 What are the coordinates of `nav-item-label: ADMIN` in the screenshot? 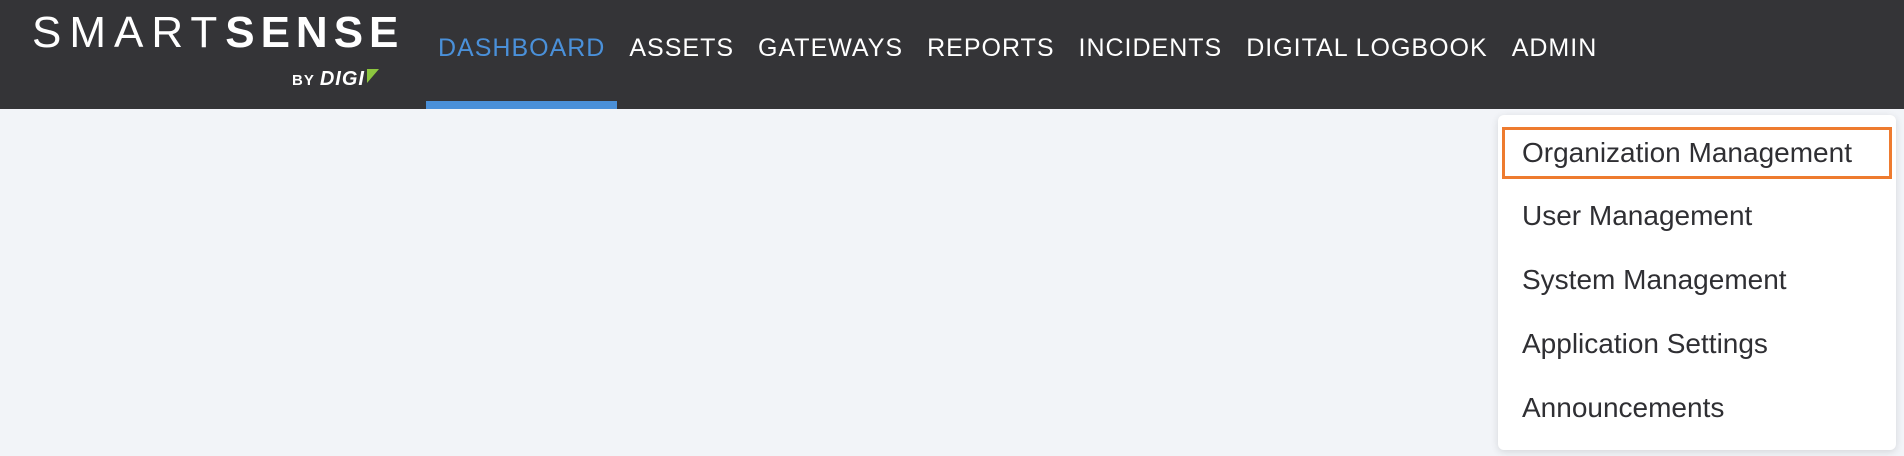 It's located at (1554, 48).